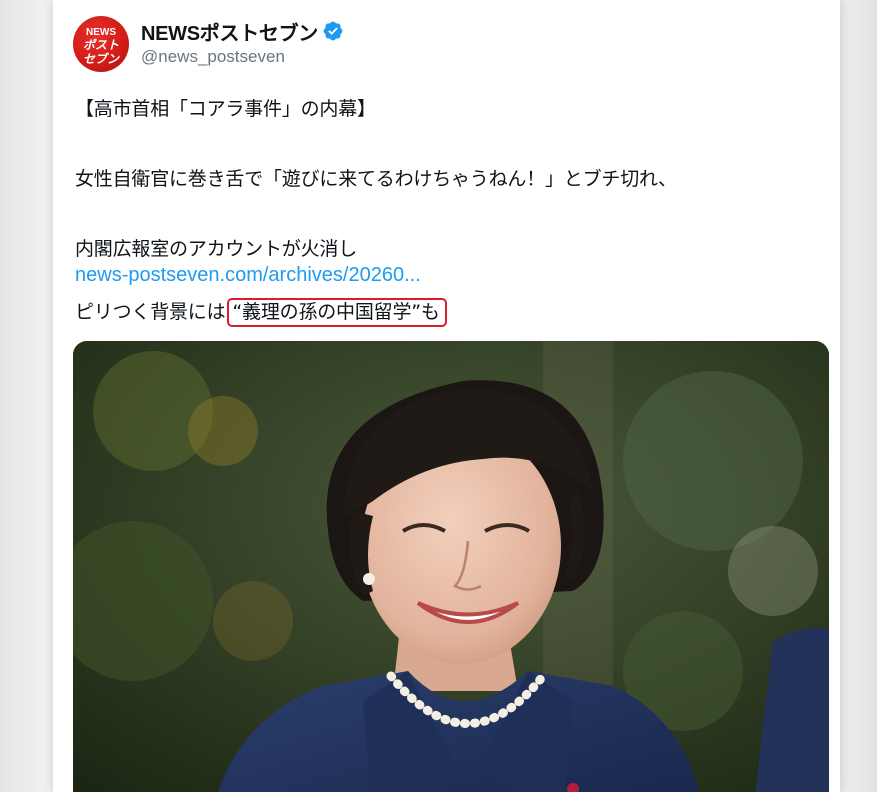  I want to click on newspostseven-logo-icon: NEWS ポスト セブン, so click(101, 46).